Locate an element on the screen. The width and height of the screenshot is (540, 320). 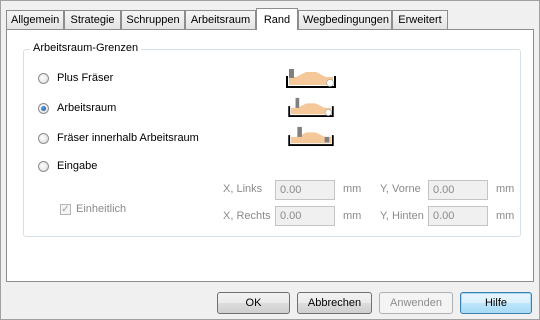
radio-button-selected is located at coordinates (43, 108).